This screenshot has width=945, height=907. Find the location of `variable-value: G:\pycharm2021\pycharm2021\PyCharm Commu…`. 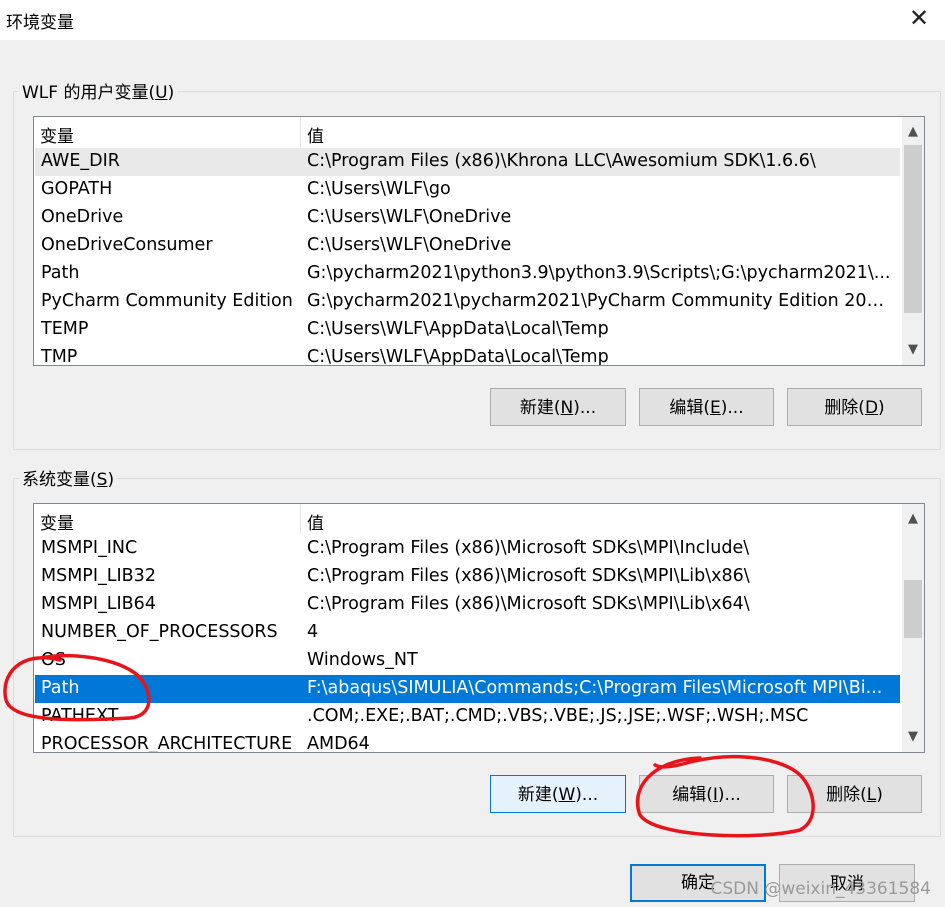

variable-value: G:\pycharm2021\pycharm2021\PyCharm Commu… is located at coordinates (599, 301).